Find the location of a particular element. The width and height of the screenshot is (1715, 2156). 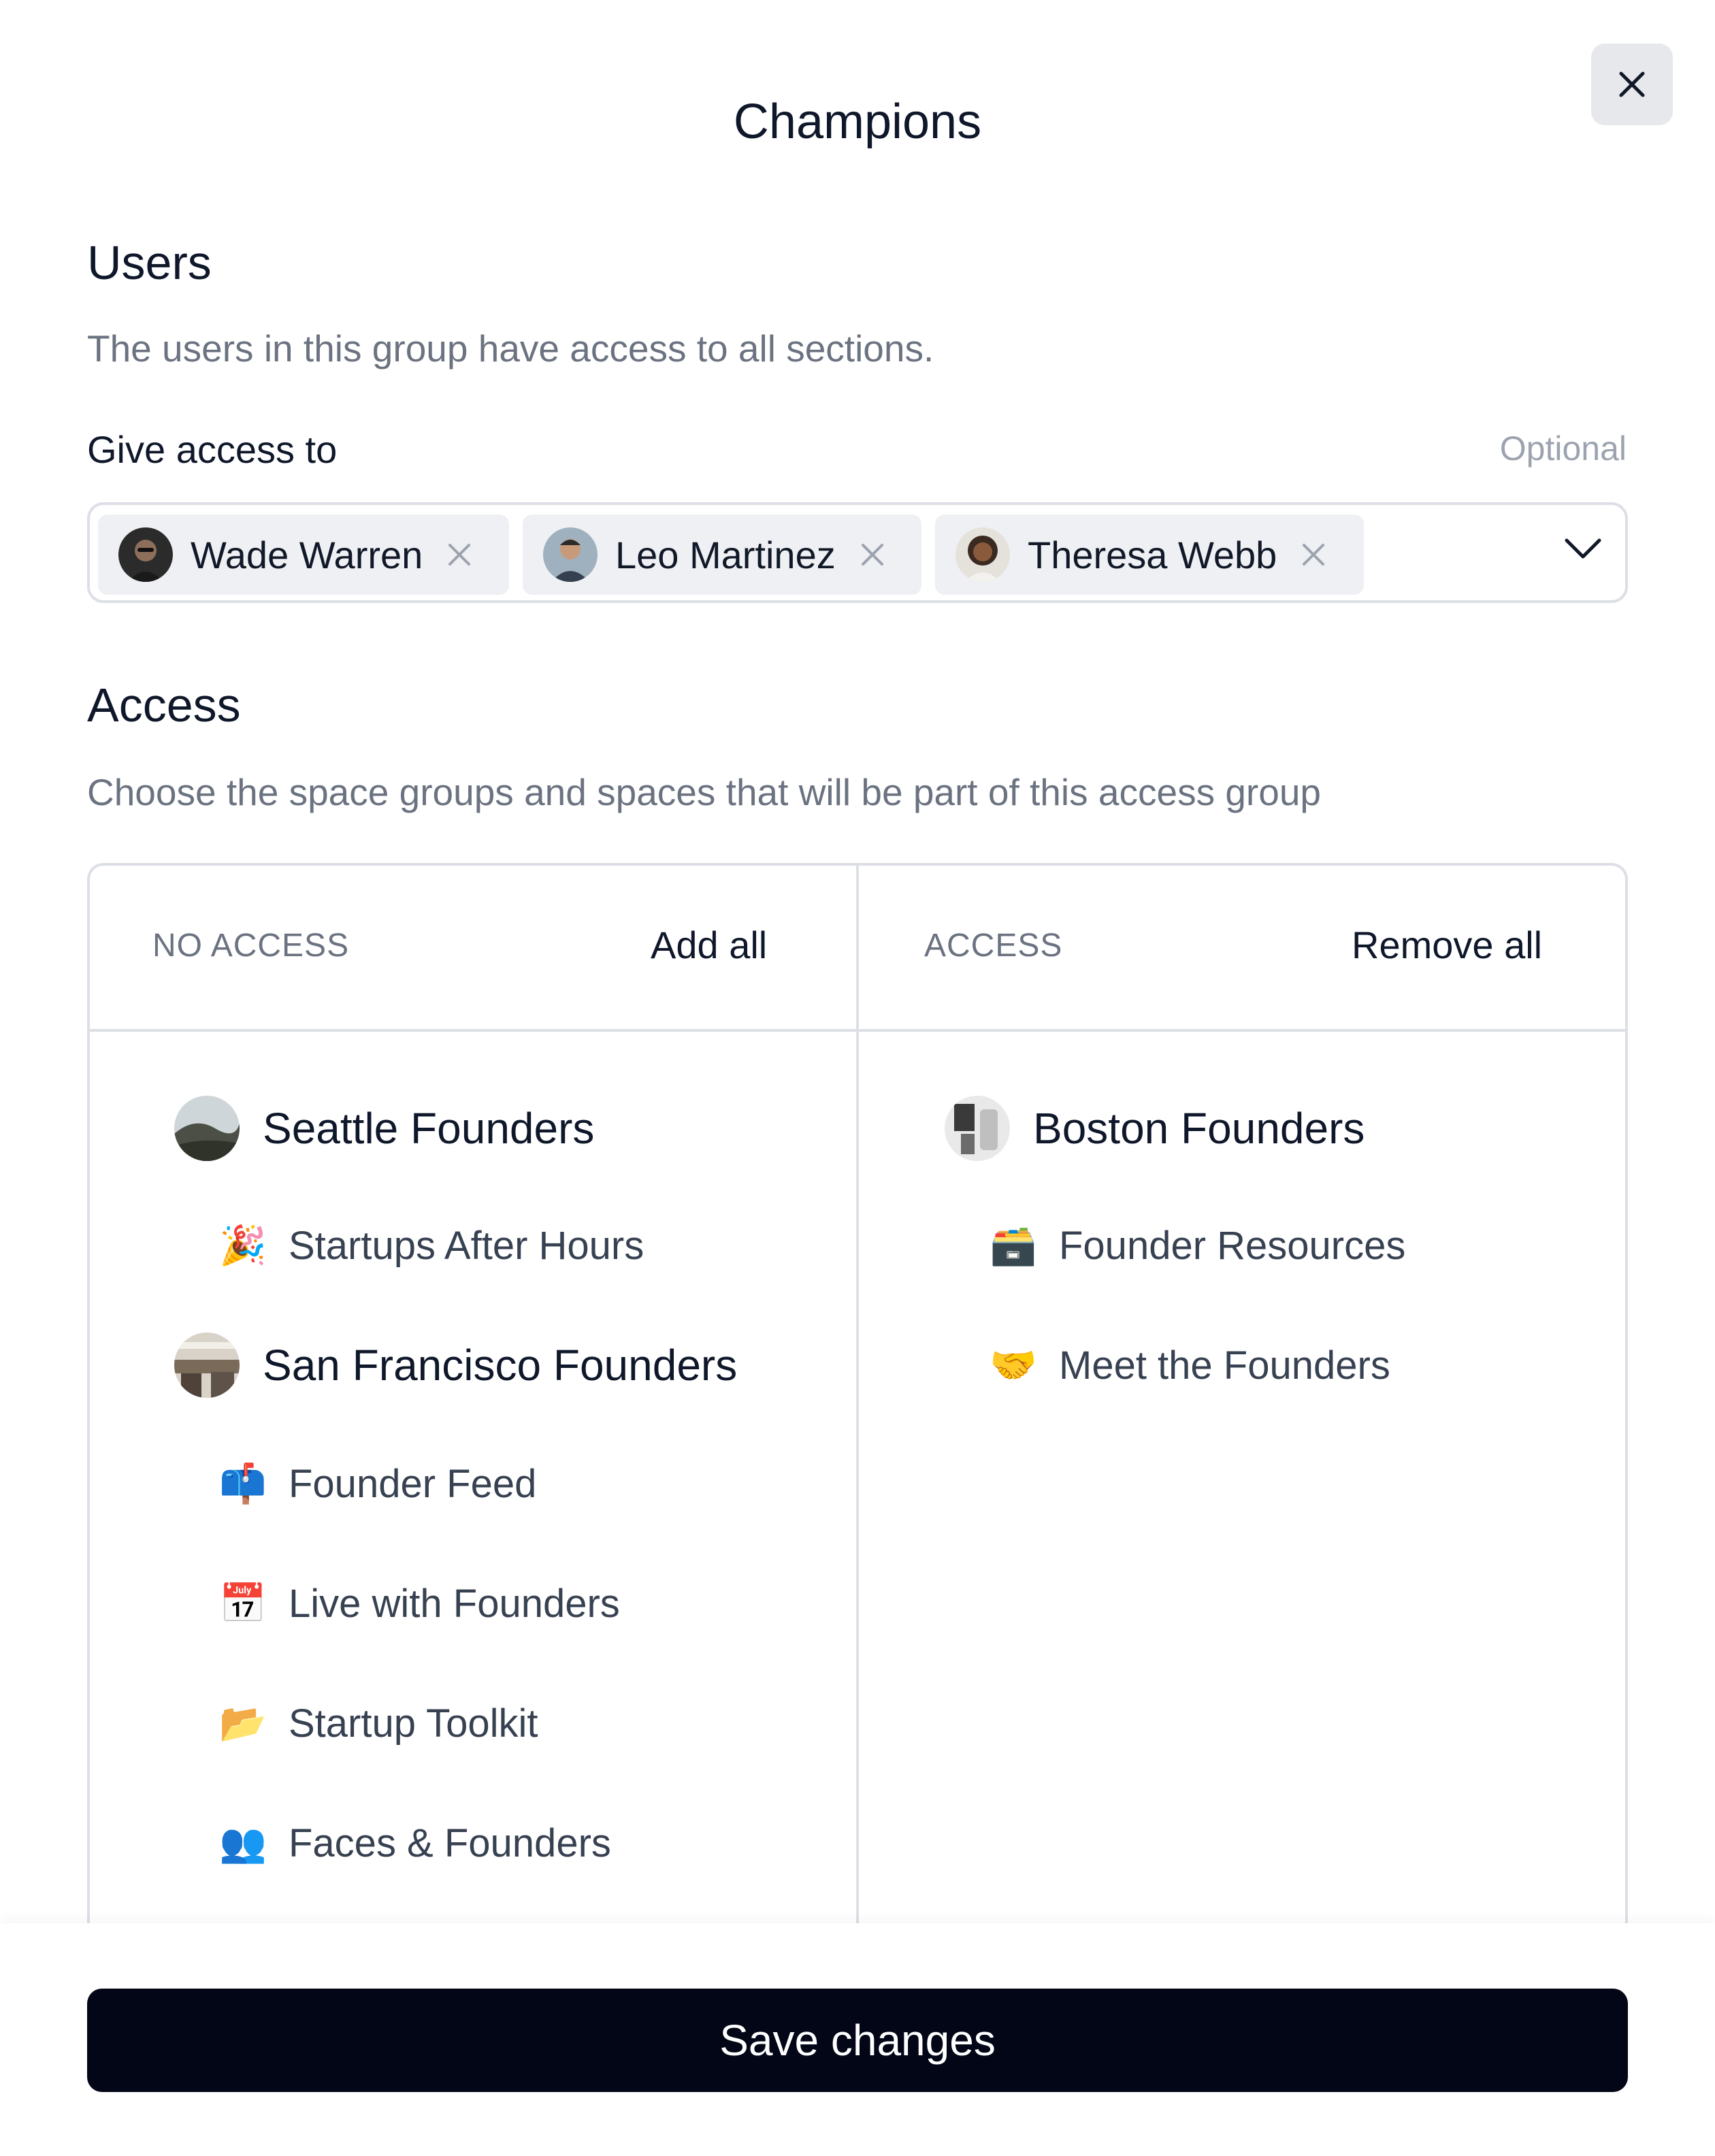

space-item-founder-resources: 🗃️ Founder Resources is located at coordinates (1197, 1246).